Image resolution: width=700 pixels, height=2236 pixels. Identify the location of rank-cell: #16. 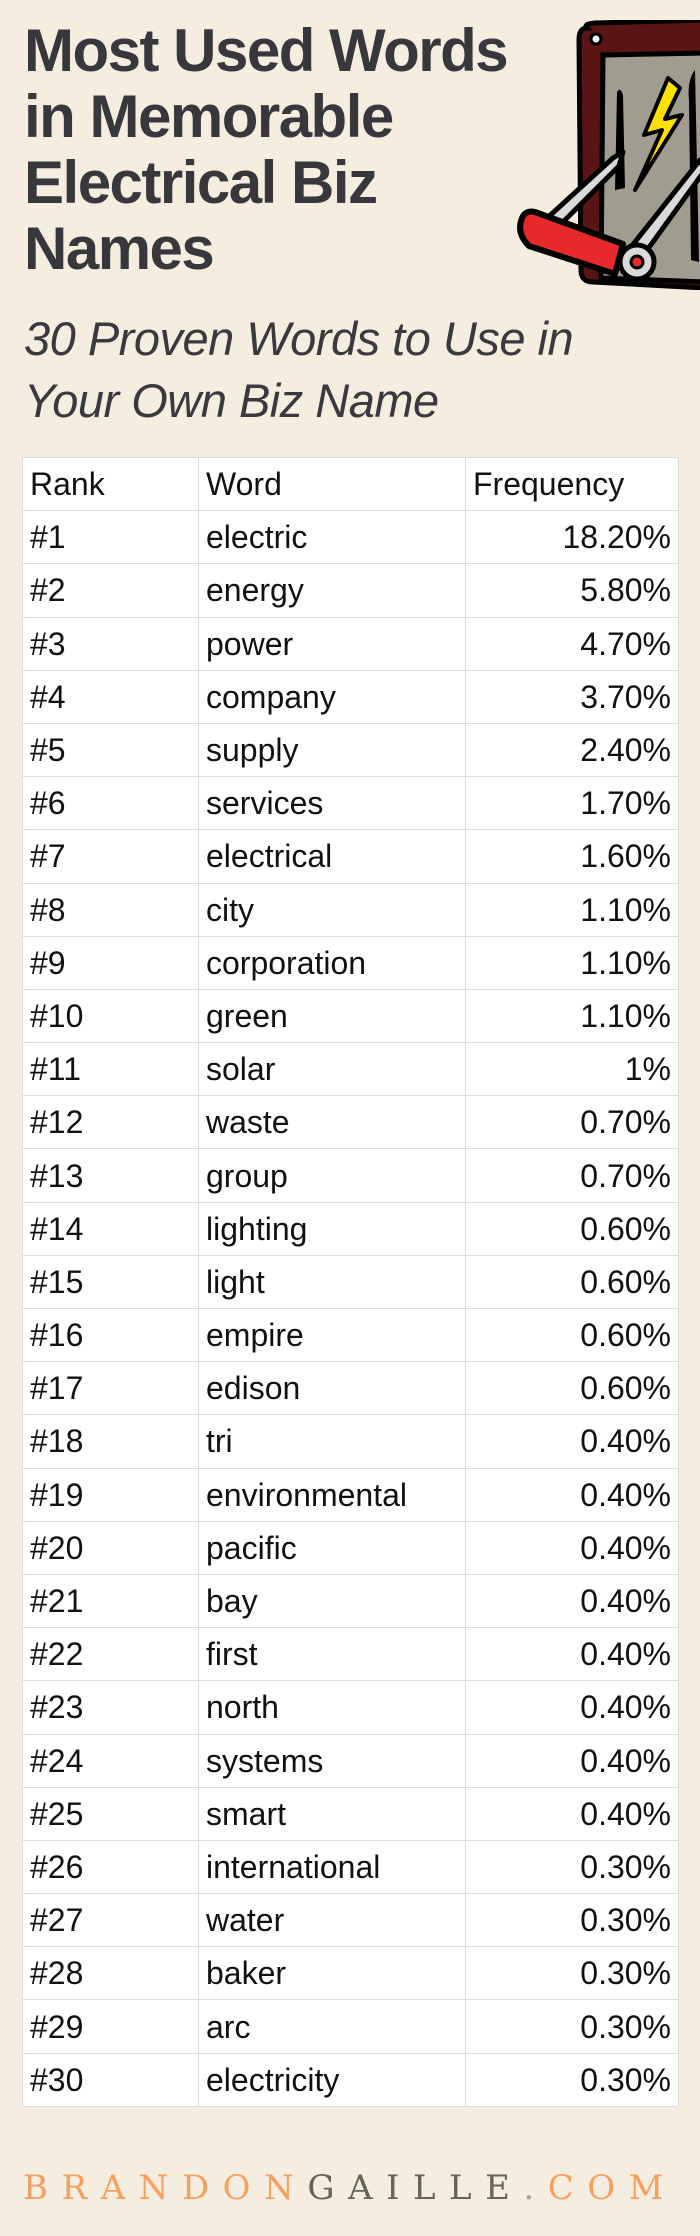
(110, 1335).